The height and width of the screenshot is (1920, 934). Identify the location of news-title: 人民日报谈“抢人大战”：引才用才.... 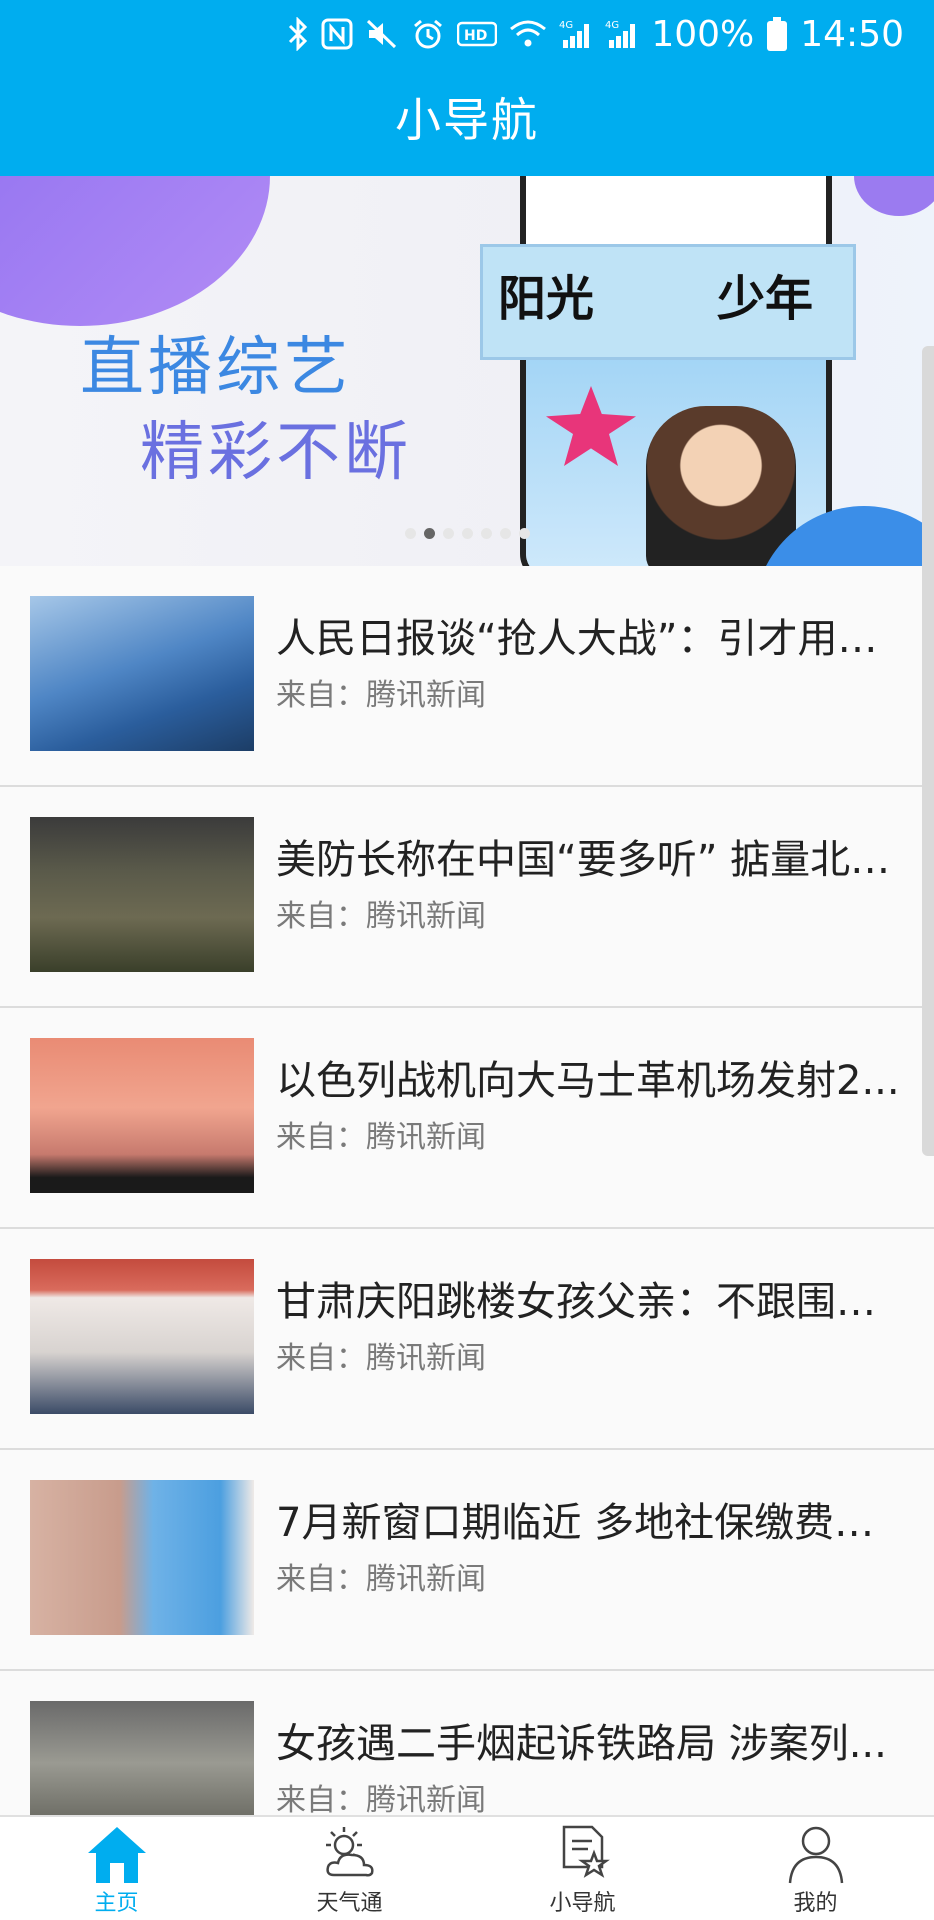
(591, 639).